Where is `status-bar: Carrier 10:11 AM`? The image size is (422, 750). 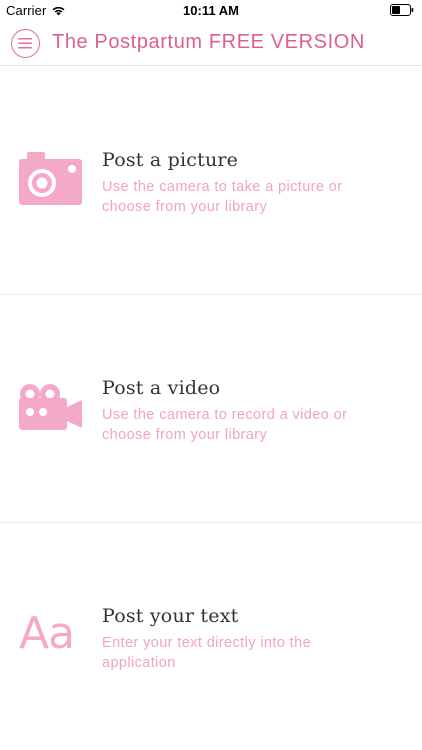
status-bar: Carrier 10:11 AM is located at coordinates (211, 11).